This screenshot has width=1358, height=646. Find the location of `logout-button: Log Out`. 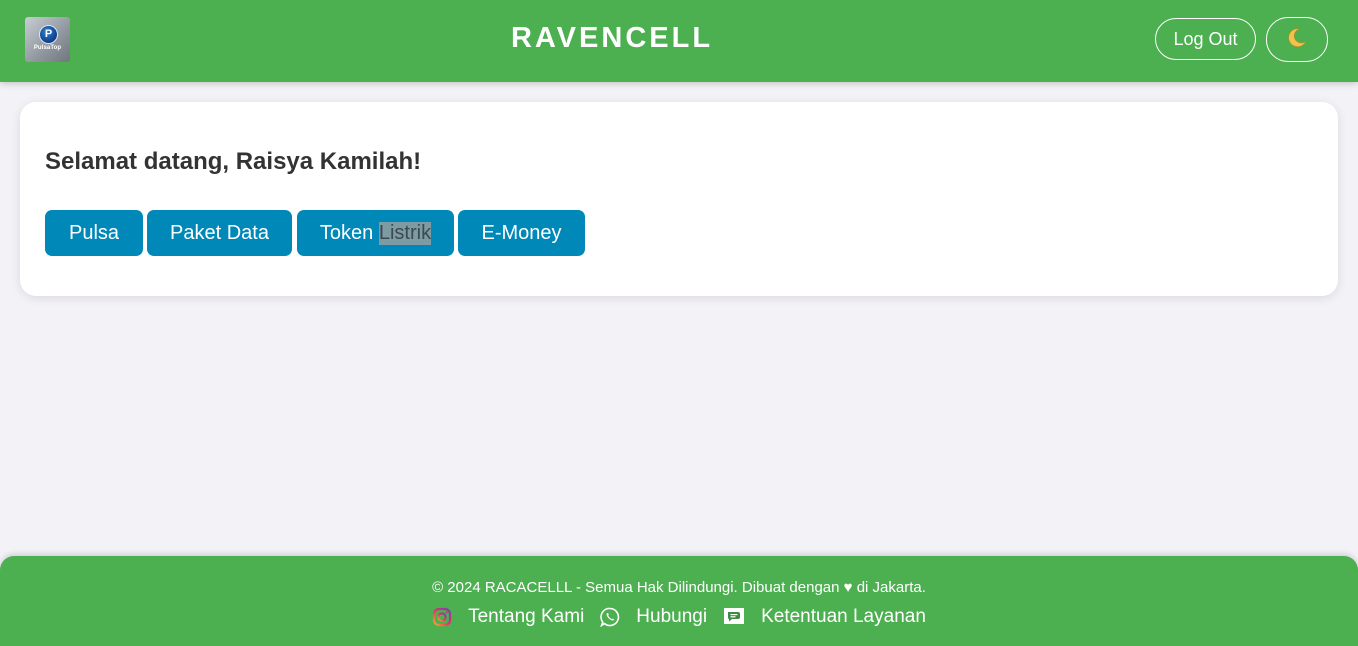

logout-button: Log Out is located at coordinates (1205, 39).